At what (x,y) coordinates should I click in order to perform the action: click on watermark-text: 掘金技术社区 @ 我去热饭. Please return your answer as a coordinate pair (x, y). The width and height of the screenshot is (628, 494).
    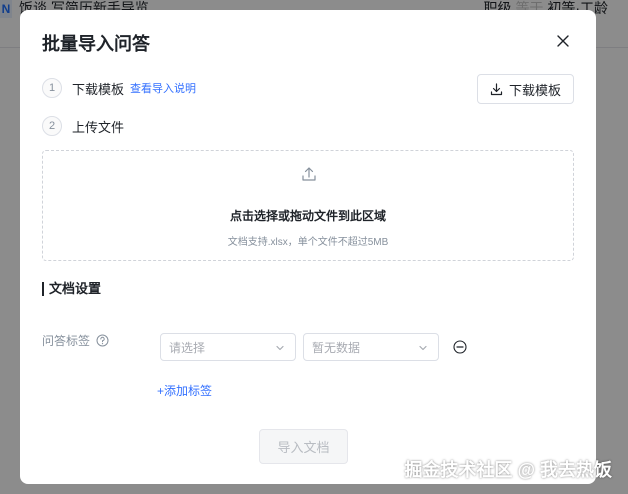
    Looking at the image, I should click on (508, 470).